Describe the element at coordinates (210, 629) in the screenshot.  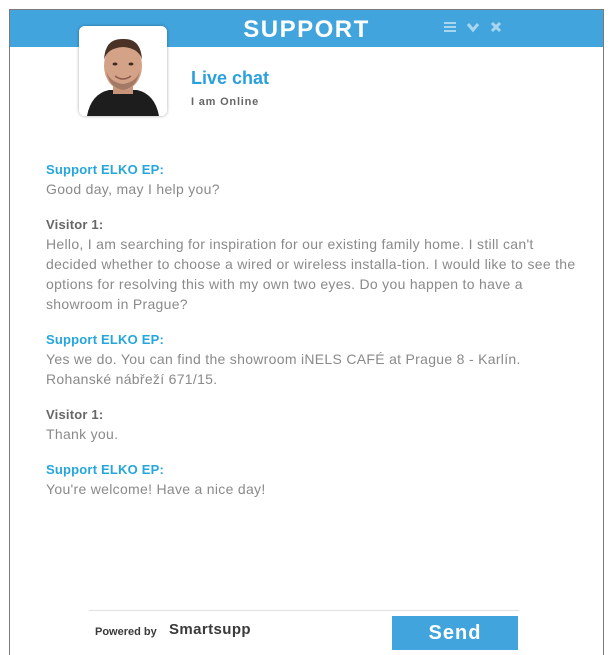
I see `smartsupp-logo: Smartsupp` at that location.